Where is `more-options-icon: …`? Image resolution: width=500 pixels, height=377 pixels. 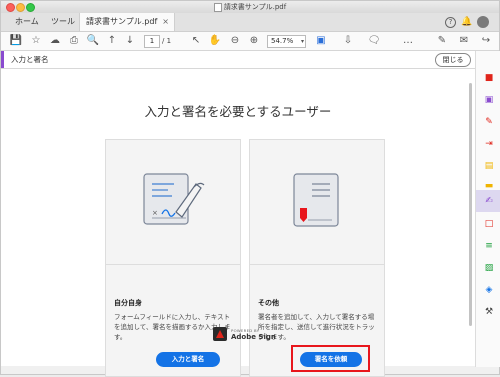 more-options-icon: … is located at coordinates (408, 41).